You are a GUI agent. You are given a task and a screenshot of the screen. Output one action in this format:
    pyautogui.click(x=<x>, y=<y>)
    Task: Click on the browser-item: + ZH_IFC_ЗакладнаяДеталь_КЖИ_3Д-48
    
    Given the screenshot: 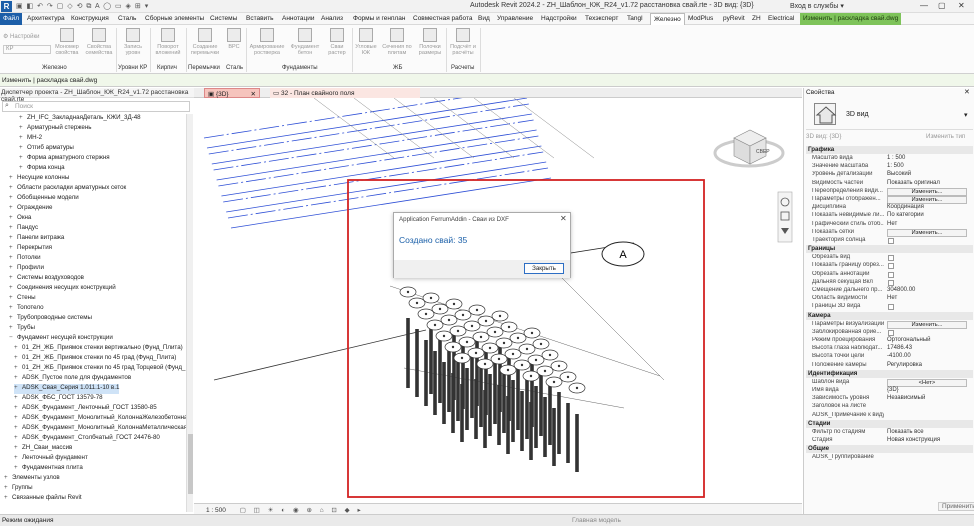 What is the action you would take?
    pyautogui.click(x=80, y=119)
    